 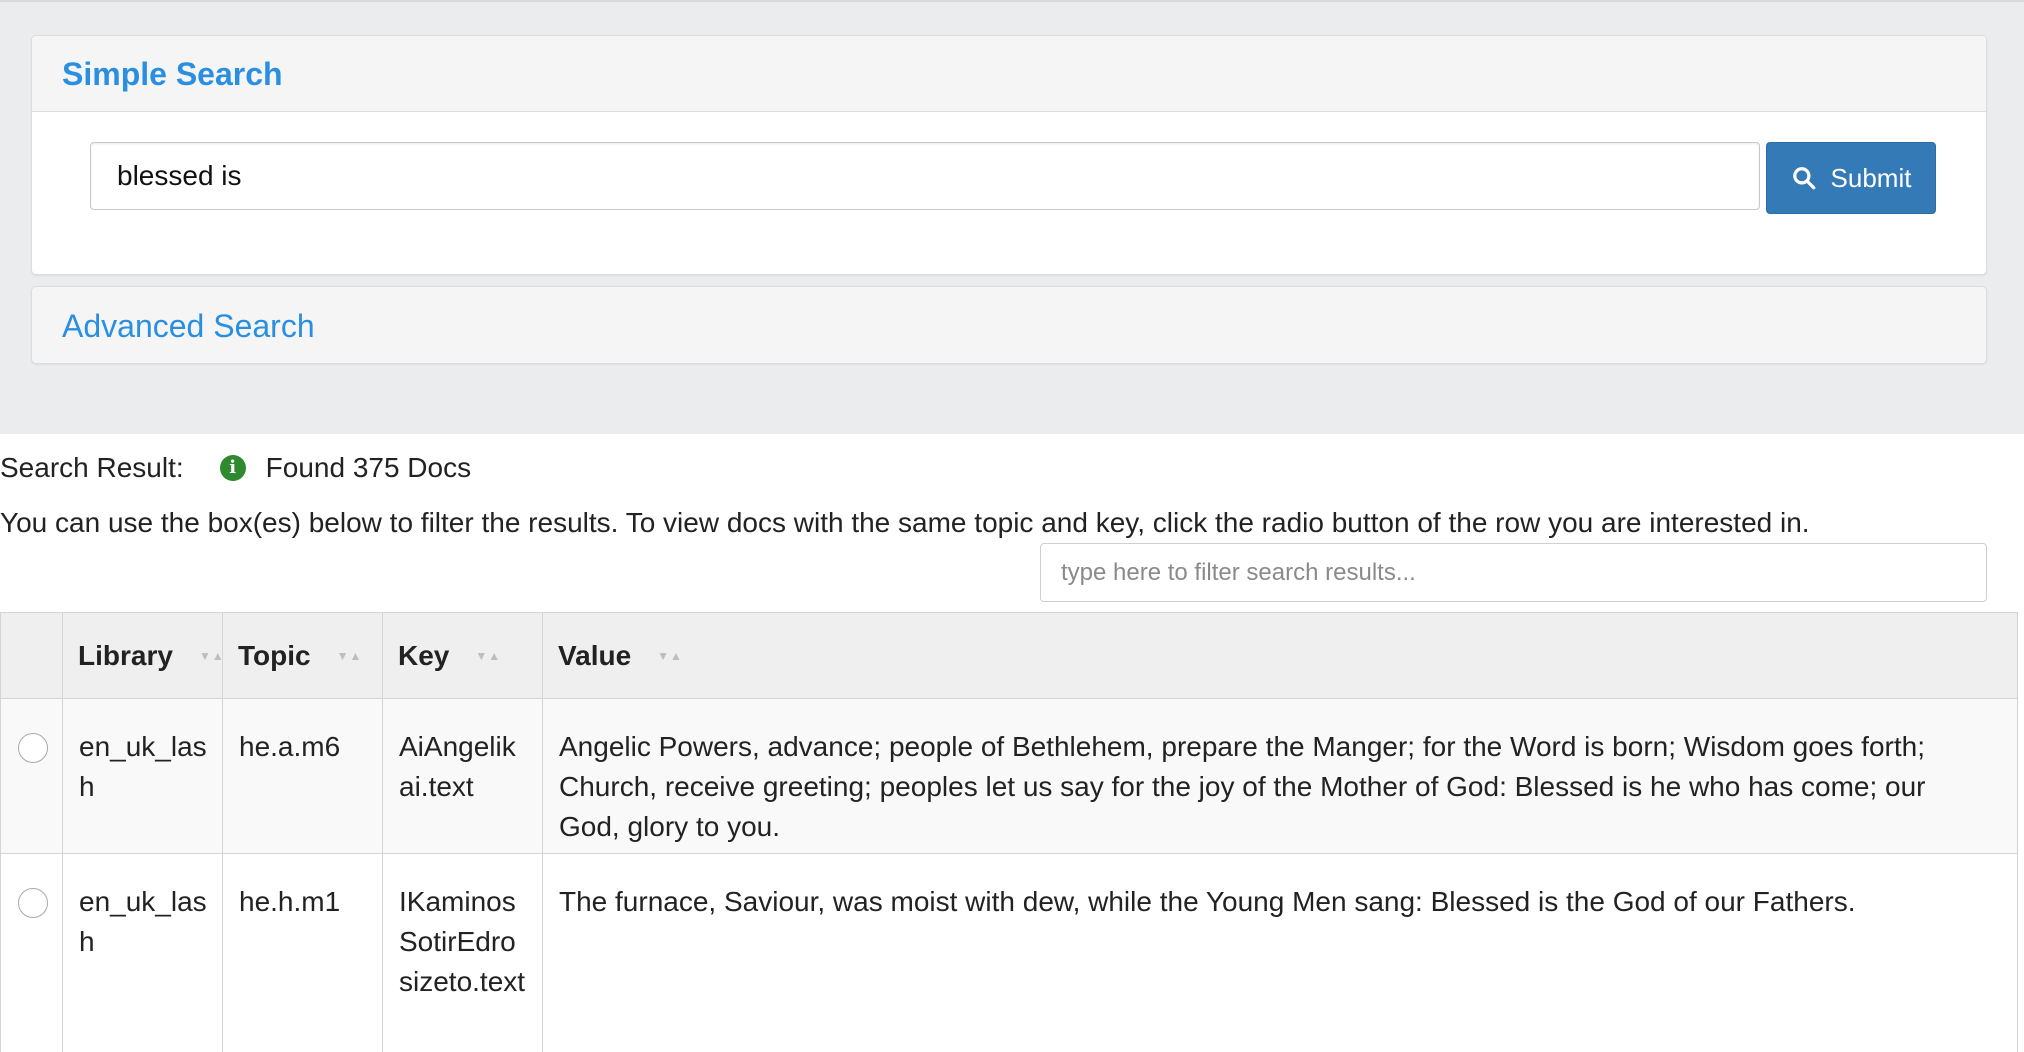 What do you see at coordinates (1803, 178) in the screenshot?
I see `search-icon` at bounding box center [1803, 178].